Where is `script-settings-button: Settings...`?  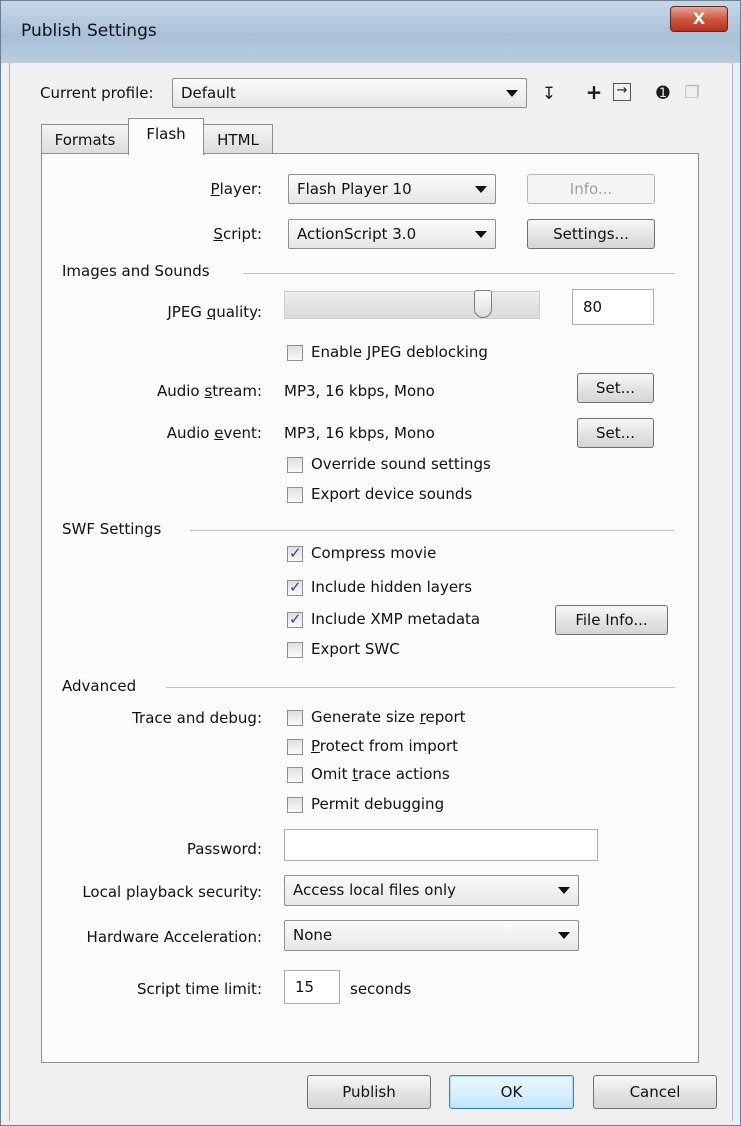
script-settings-button: Settings... is located at coordinates (591, 234).